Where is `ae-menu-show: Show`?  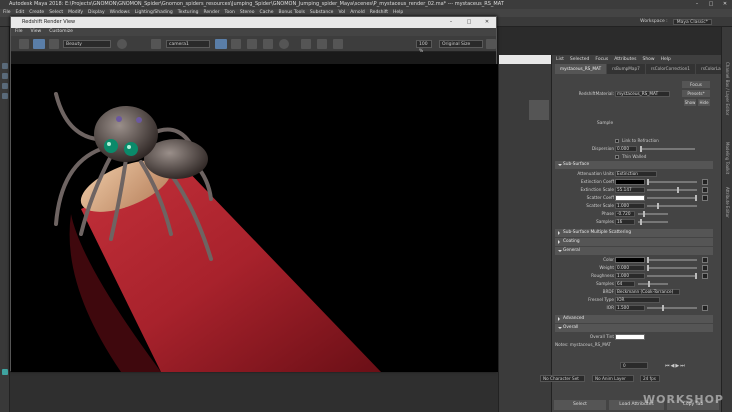
ae-menu-show: Show is located at coordinates (648, 59).